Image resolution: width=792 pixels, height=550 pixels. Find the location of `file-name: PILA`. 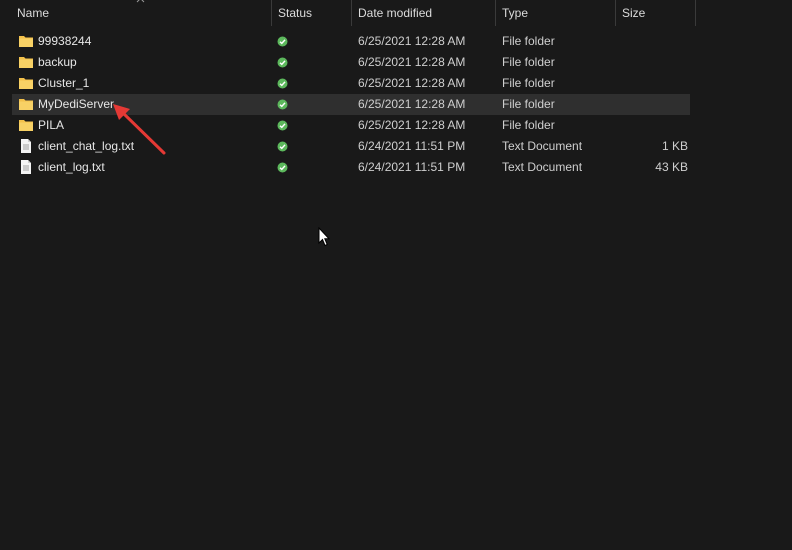

file-name: PILA is located at coordinates (51, 125).